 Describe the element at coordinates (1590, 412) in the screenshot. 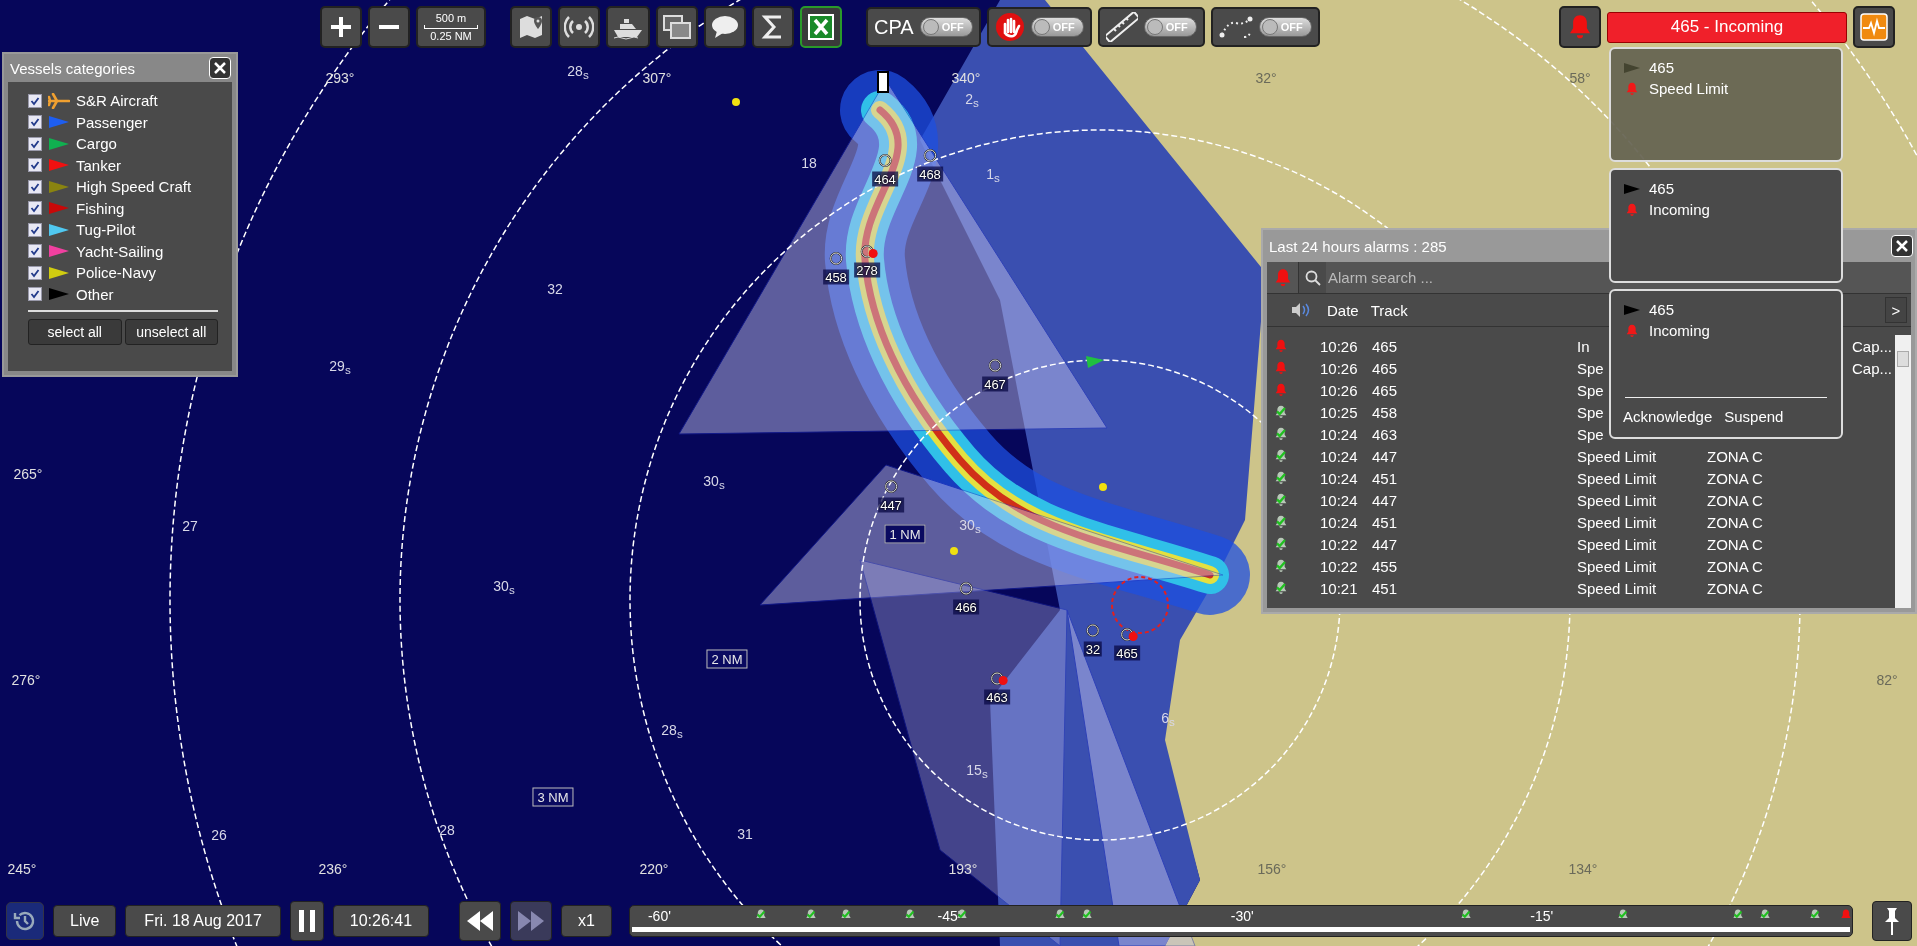

I see `table-cell: Spe` at that location.